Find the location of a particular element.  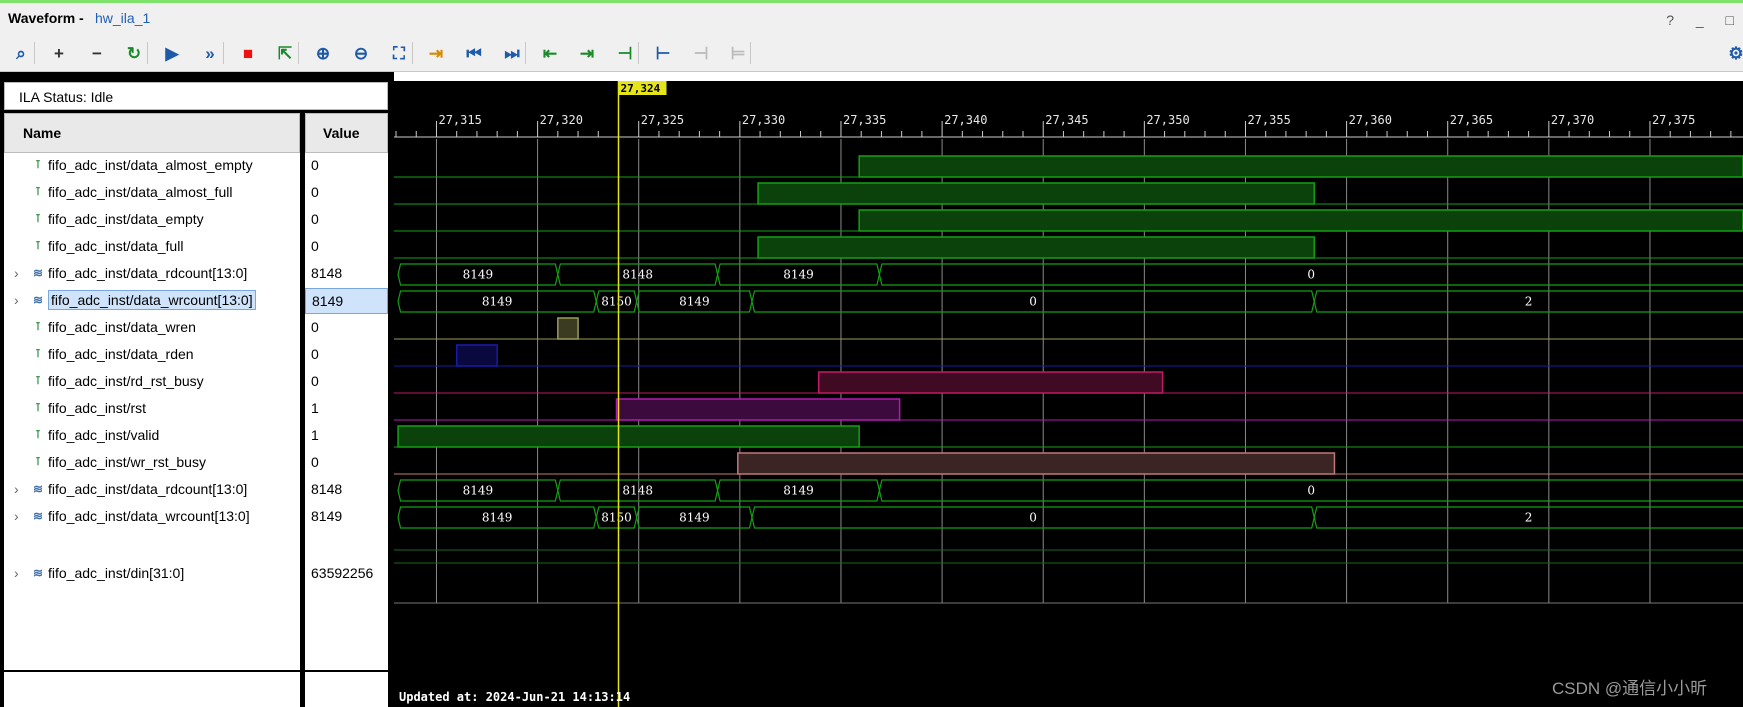

zoom-in-button: ⊕ is located at coordinates (323, 53).